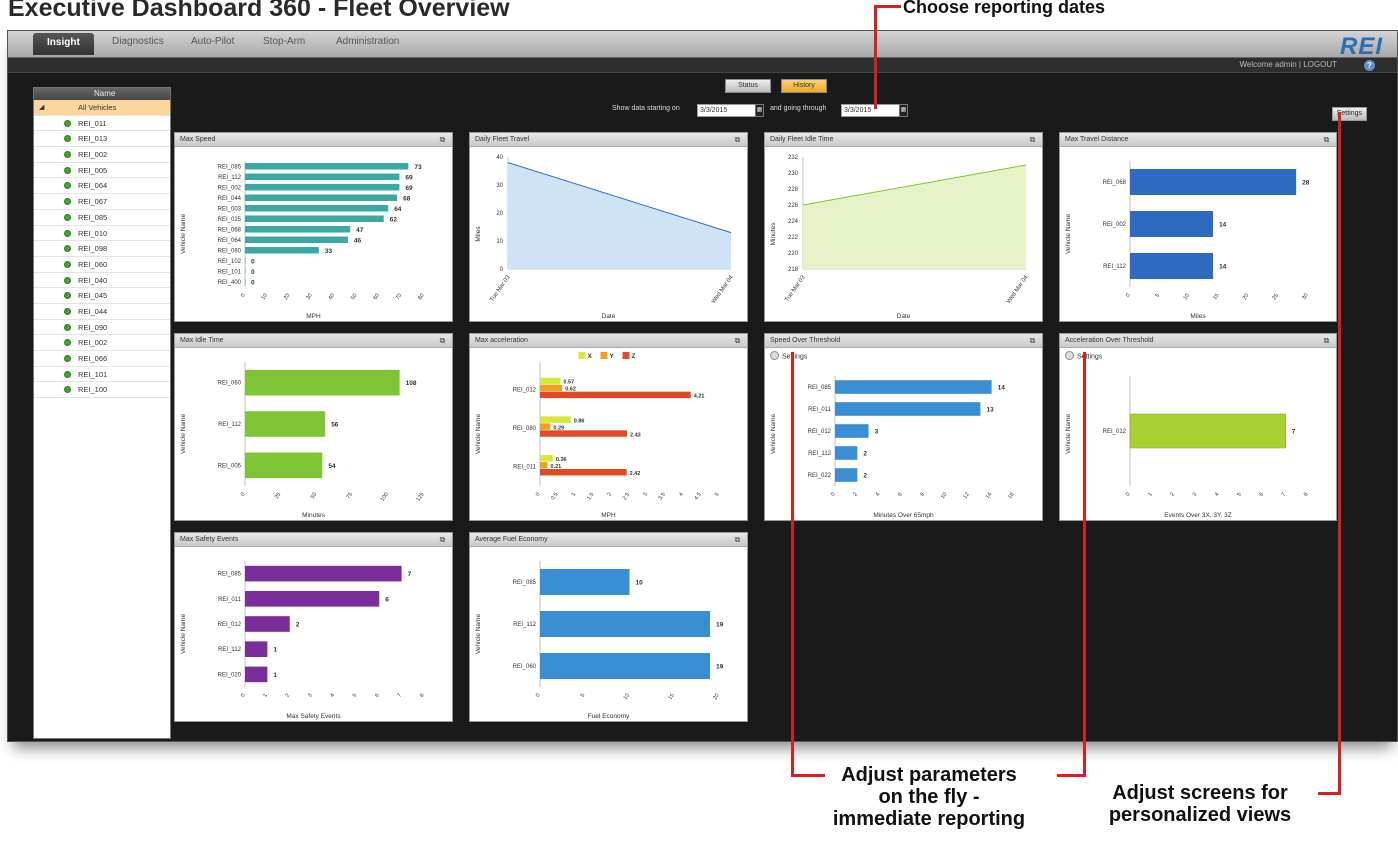 The image size is (1398, 844). What do you see at coordinates (102, 359) in the screenshot?
I see `sidebar-vehicle-item: REI_066` at bounding box center [102, 359].